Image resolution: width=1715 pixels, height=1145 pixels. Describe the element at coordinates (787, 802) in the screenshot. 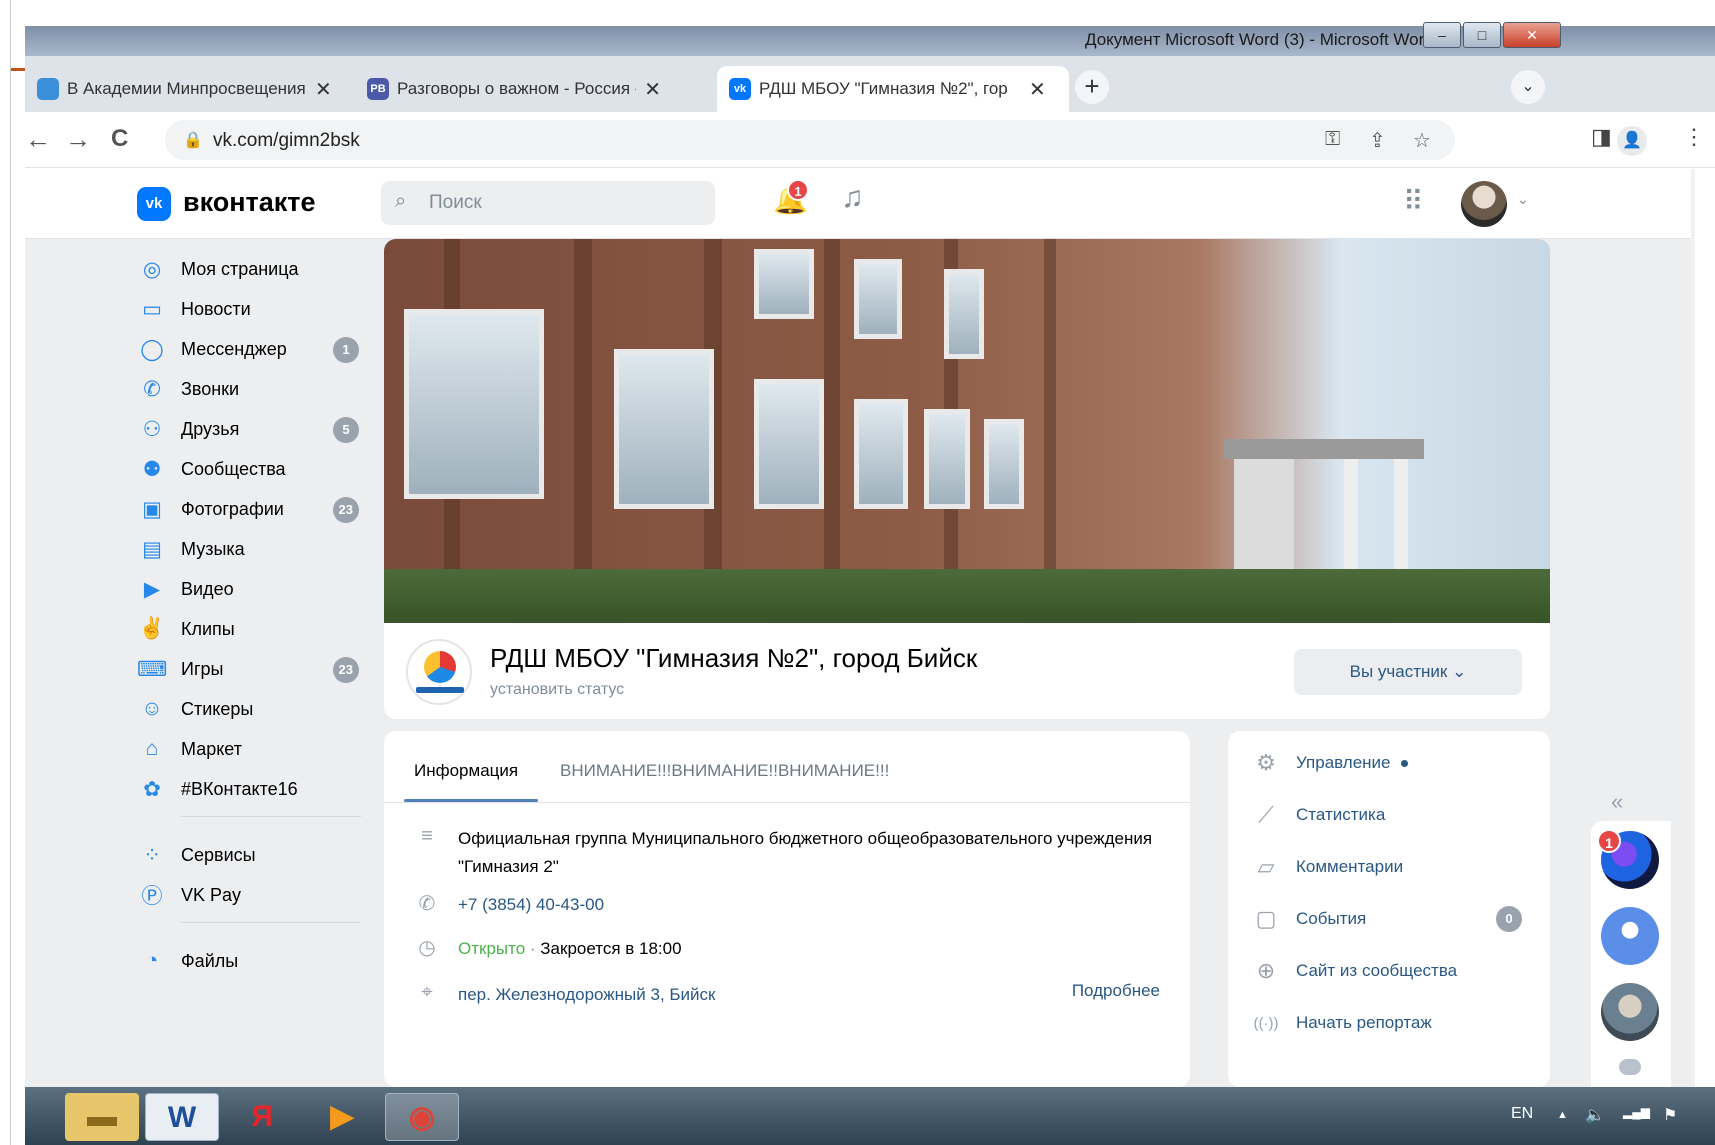

I see `info-tabs-divider` at that location.